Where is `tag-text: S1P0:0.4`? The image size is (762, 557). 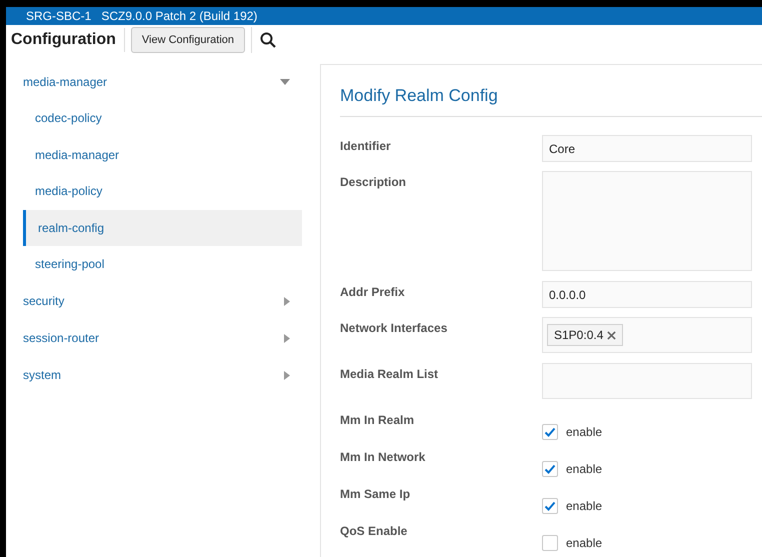 tag-text: S1P0:0.4 is located at coordinates (579, 335).